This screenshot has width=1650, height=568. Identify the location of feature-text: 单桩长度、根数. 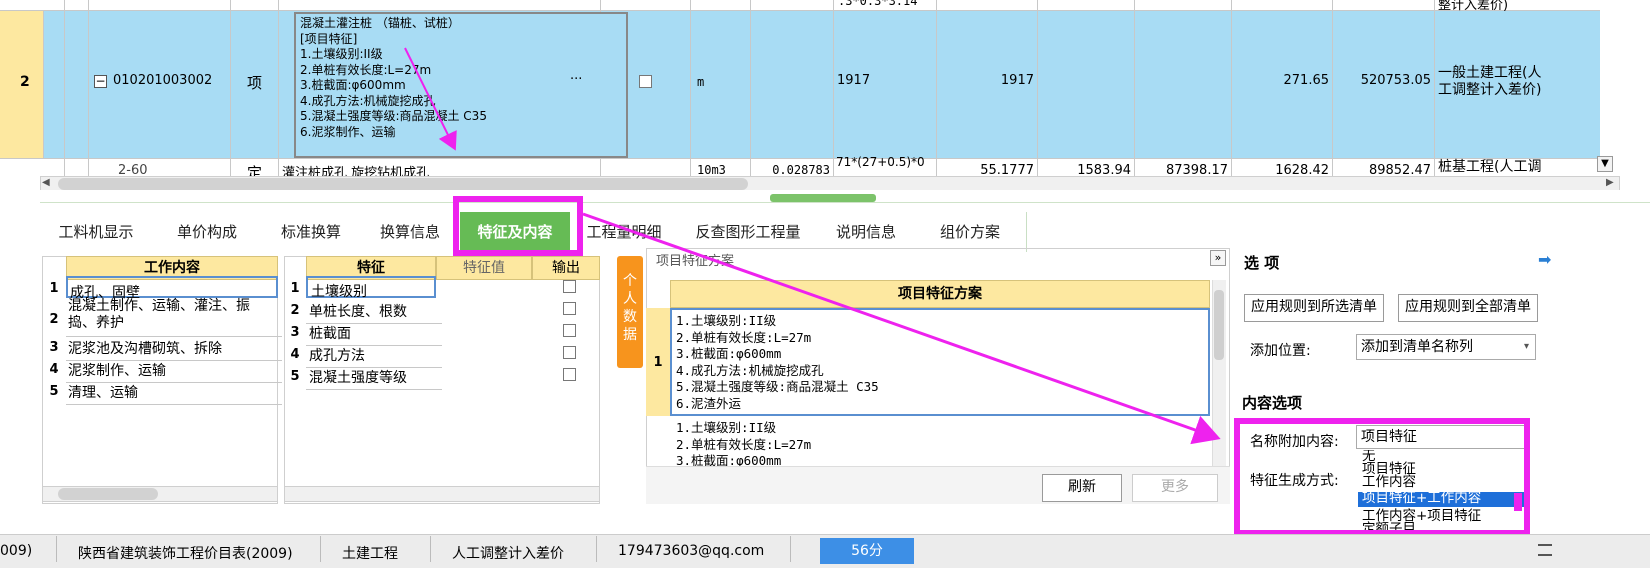
(358, 312).